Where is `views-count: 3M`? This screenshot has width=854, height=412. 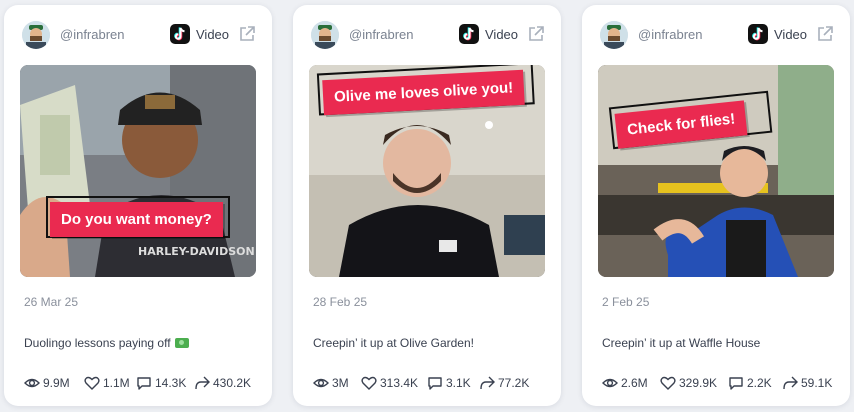
views-count: 3M is located at coordinates (340, 383).